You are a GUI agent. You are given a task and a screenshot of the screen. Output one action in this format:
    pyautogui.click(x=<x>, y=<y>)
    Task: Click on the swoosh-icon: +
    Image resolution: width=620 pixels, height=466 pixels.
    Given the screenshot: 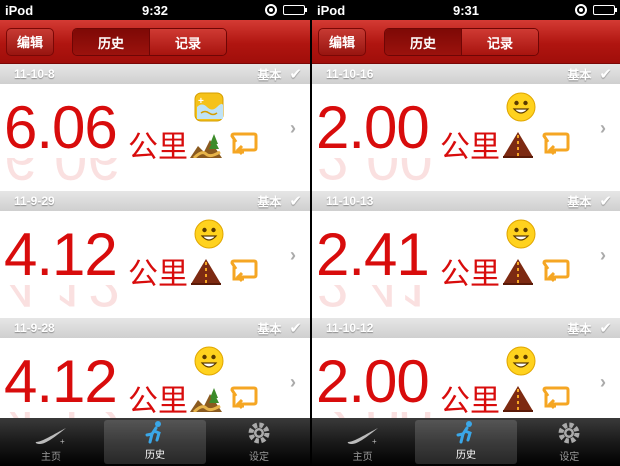 What is the action you would take?
    pyautogui.click(x=362, y=437)
    